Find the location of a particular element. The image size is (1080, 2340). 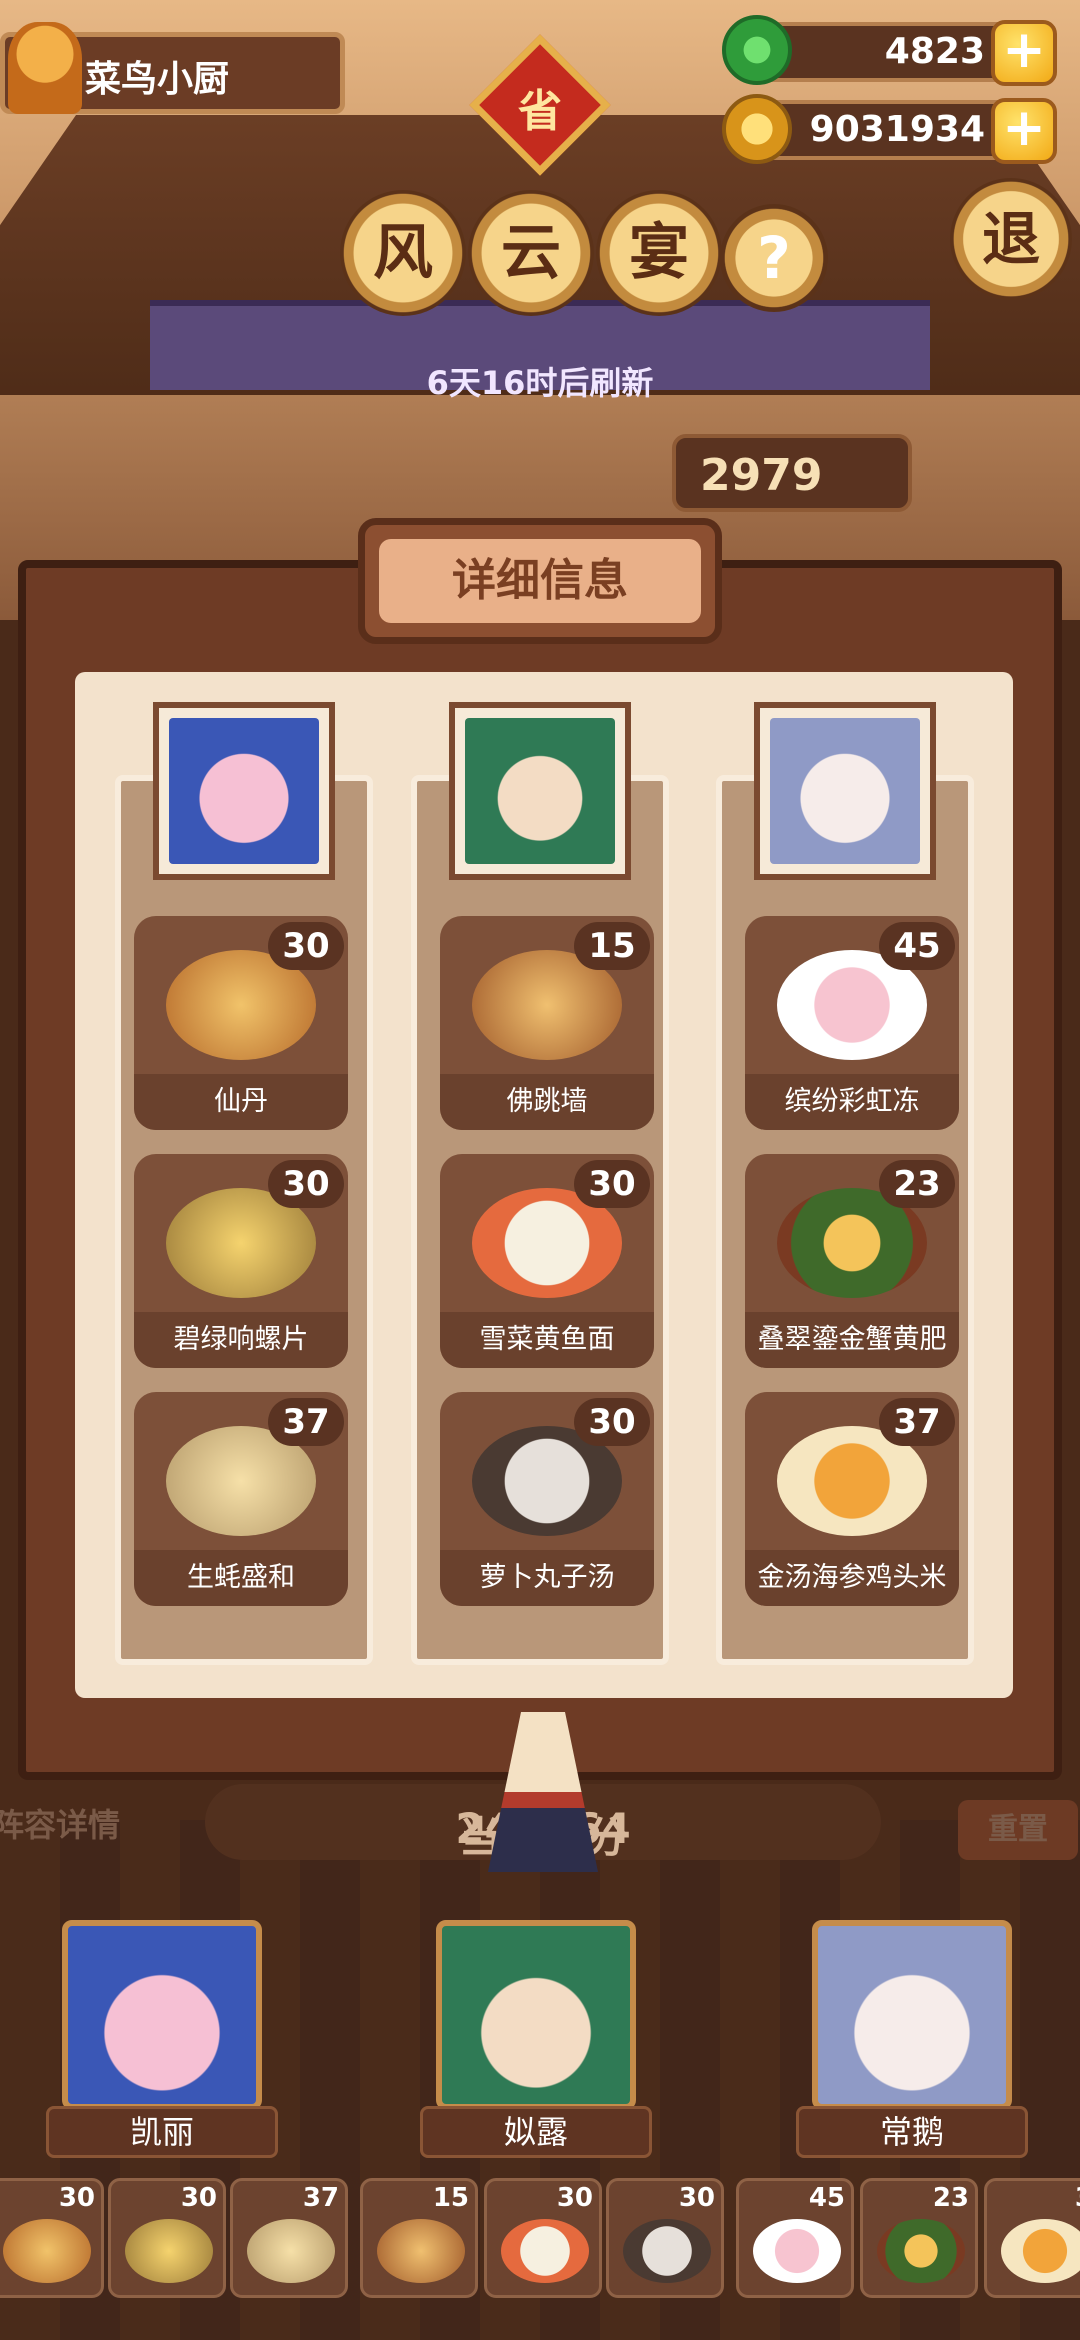

character-card-change is located at coordinates (912, 2015).